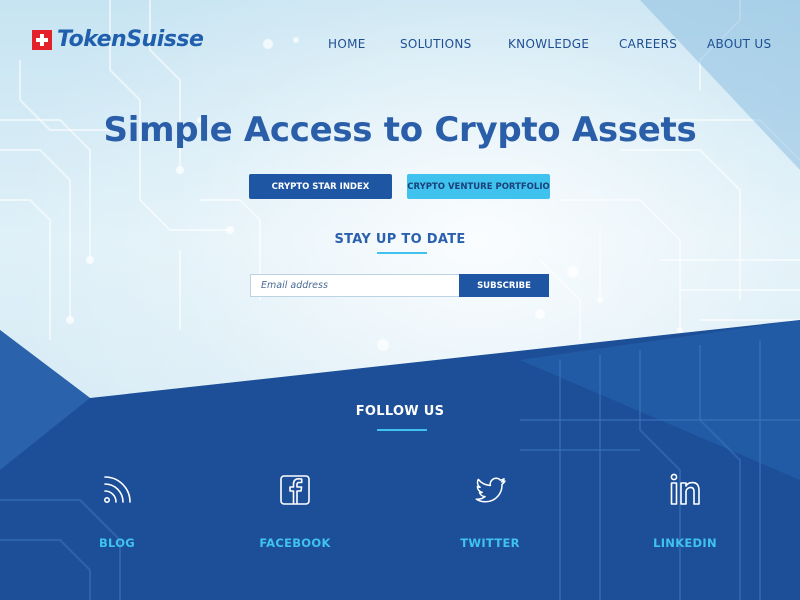 Image resolution: width=800 pixels, height=600 pixels. What do you see at coordinates (490, 543) in the screenshot?
I see `social-label-twitter: TWITTER` at bounding box center [490, 543].